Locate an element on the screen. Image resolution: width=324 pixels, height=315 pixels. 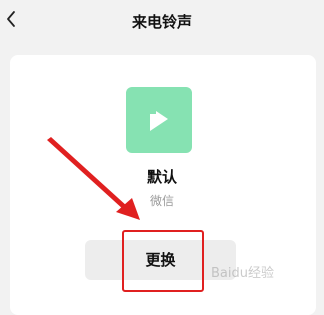
watermark: Baidu经验 is located at coordinates (242, 273).